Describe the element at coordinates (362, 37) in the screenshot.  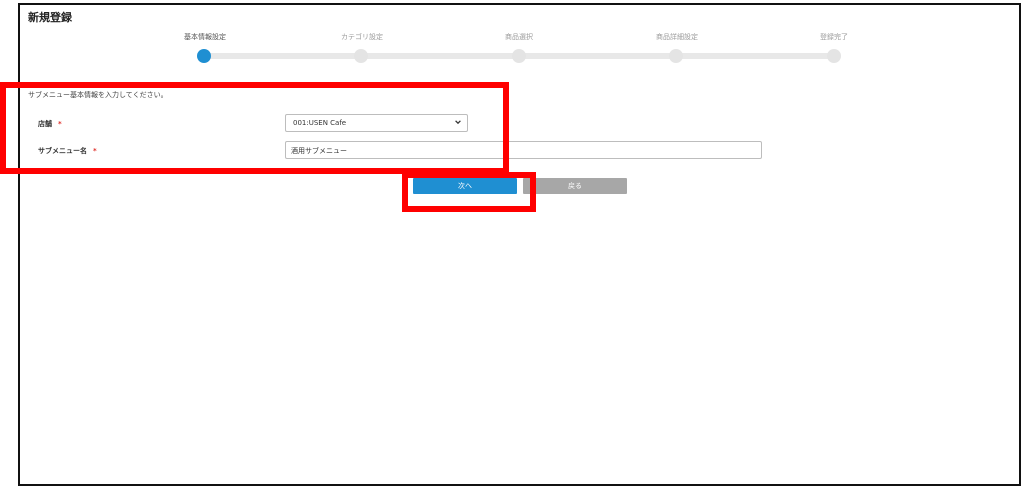
I see `step-label-category: カテゴリ設定` at that location.